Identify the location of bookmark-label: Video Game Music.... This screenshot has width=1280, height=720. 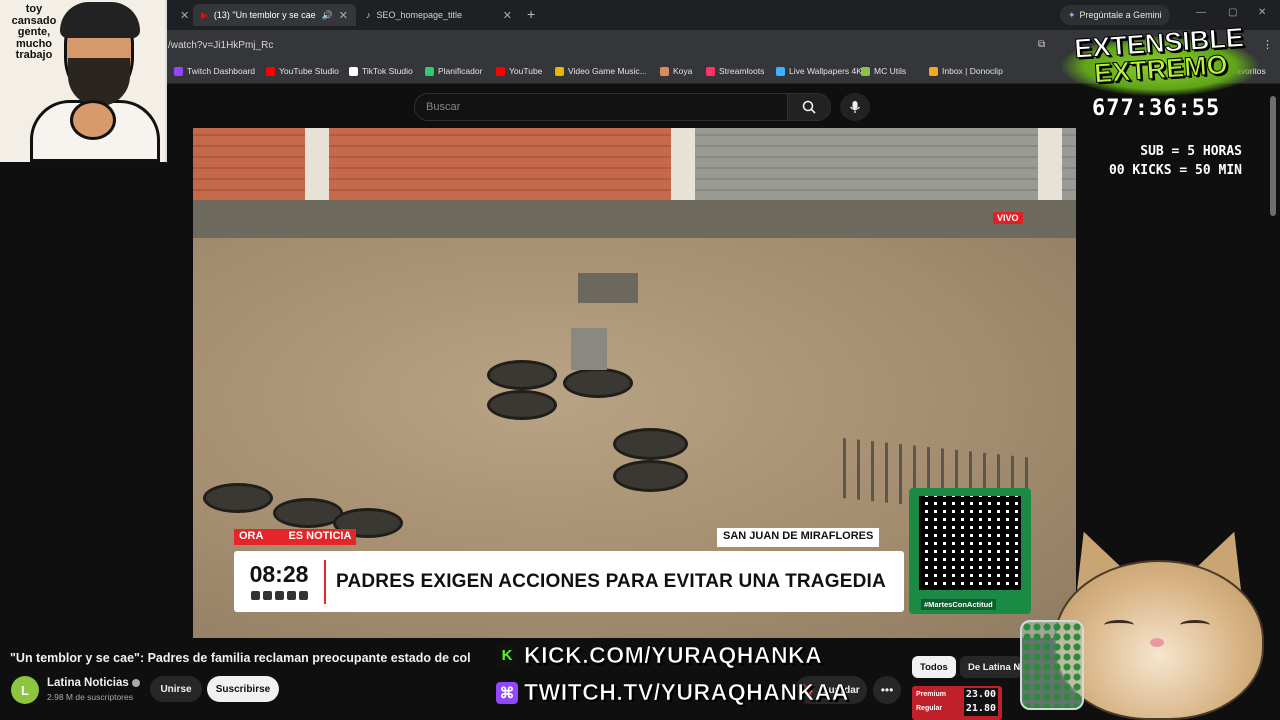
(607, 71).